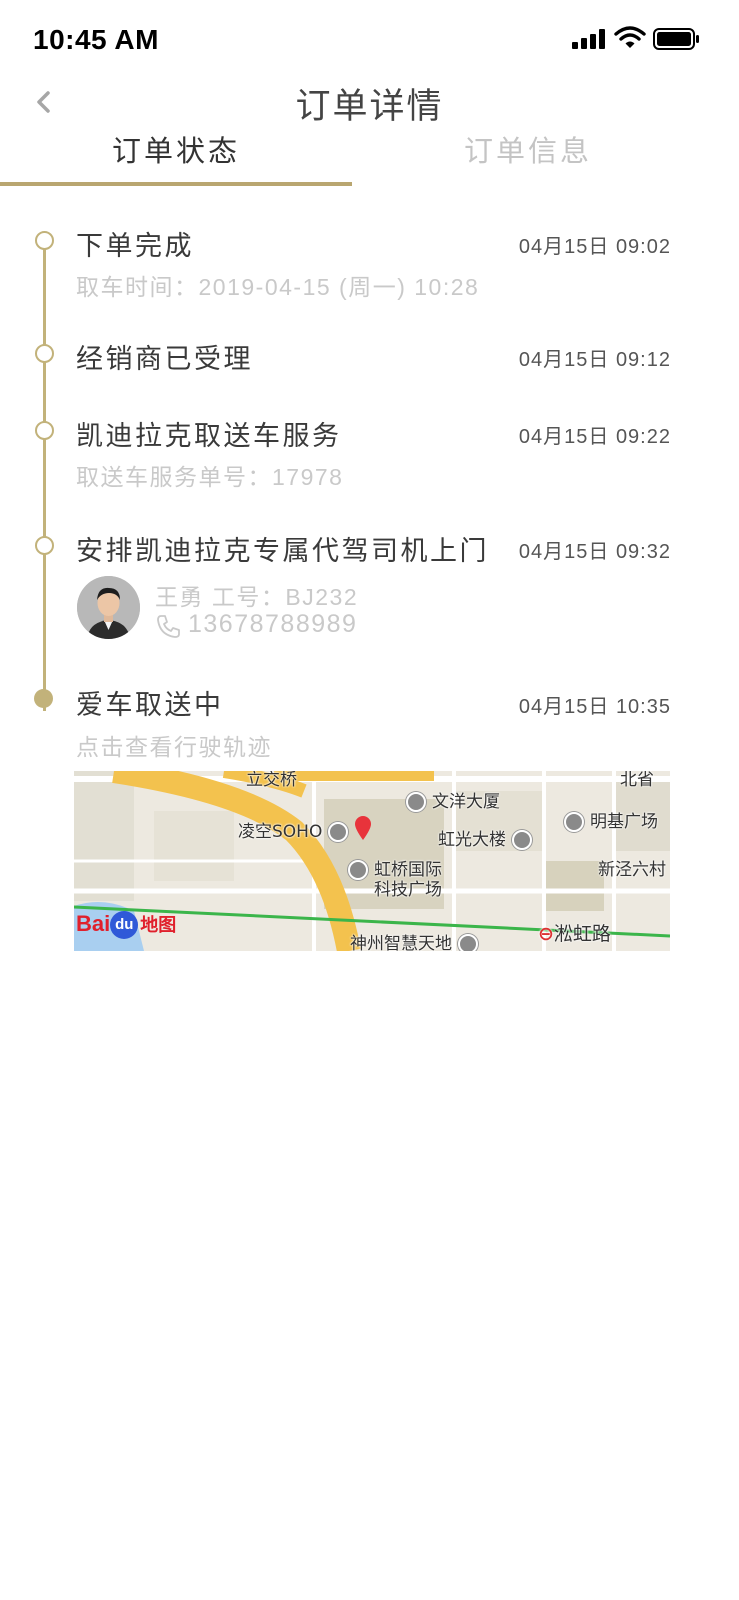 This screenshot has height=1600, width=739. I want to click on map-label-hongguang: 虹光大楼, so click(488, 837).